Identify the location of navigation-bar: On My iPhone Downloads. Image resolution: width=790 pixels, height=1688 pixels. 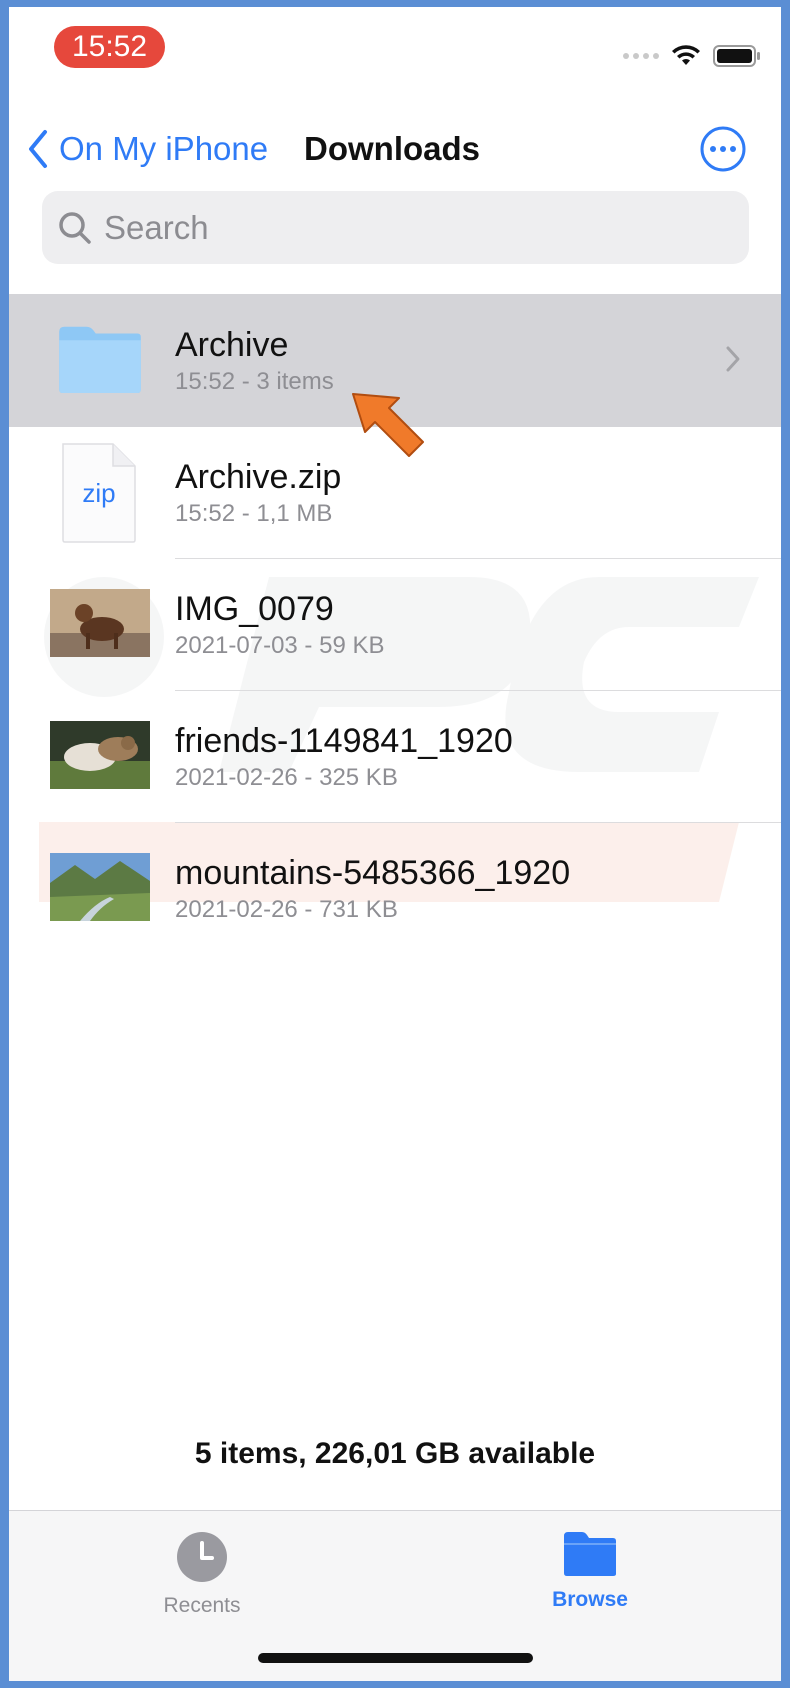
(395, 149).